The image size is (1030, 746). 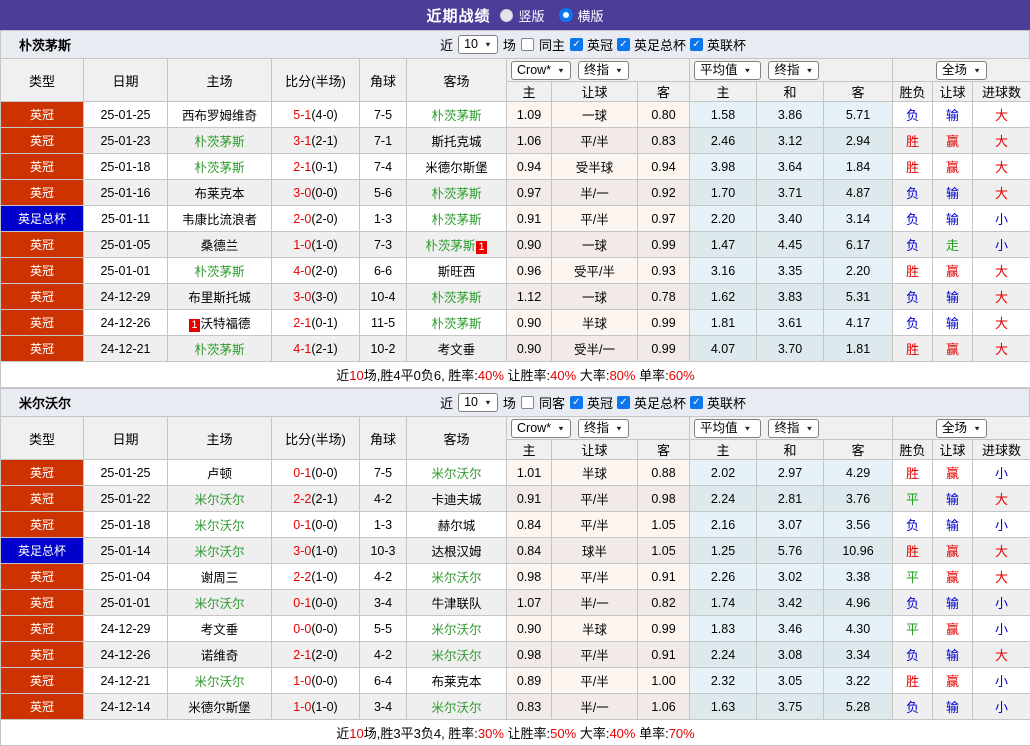 I want to click on summary-segment: 近, so click(x=342, y=375).